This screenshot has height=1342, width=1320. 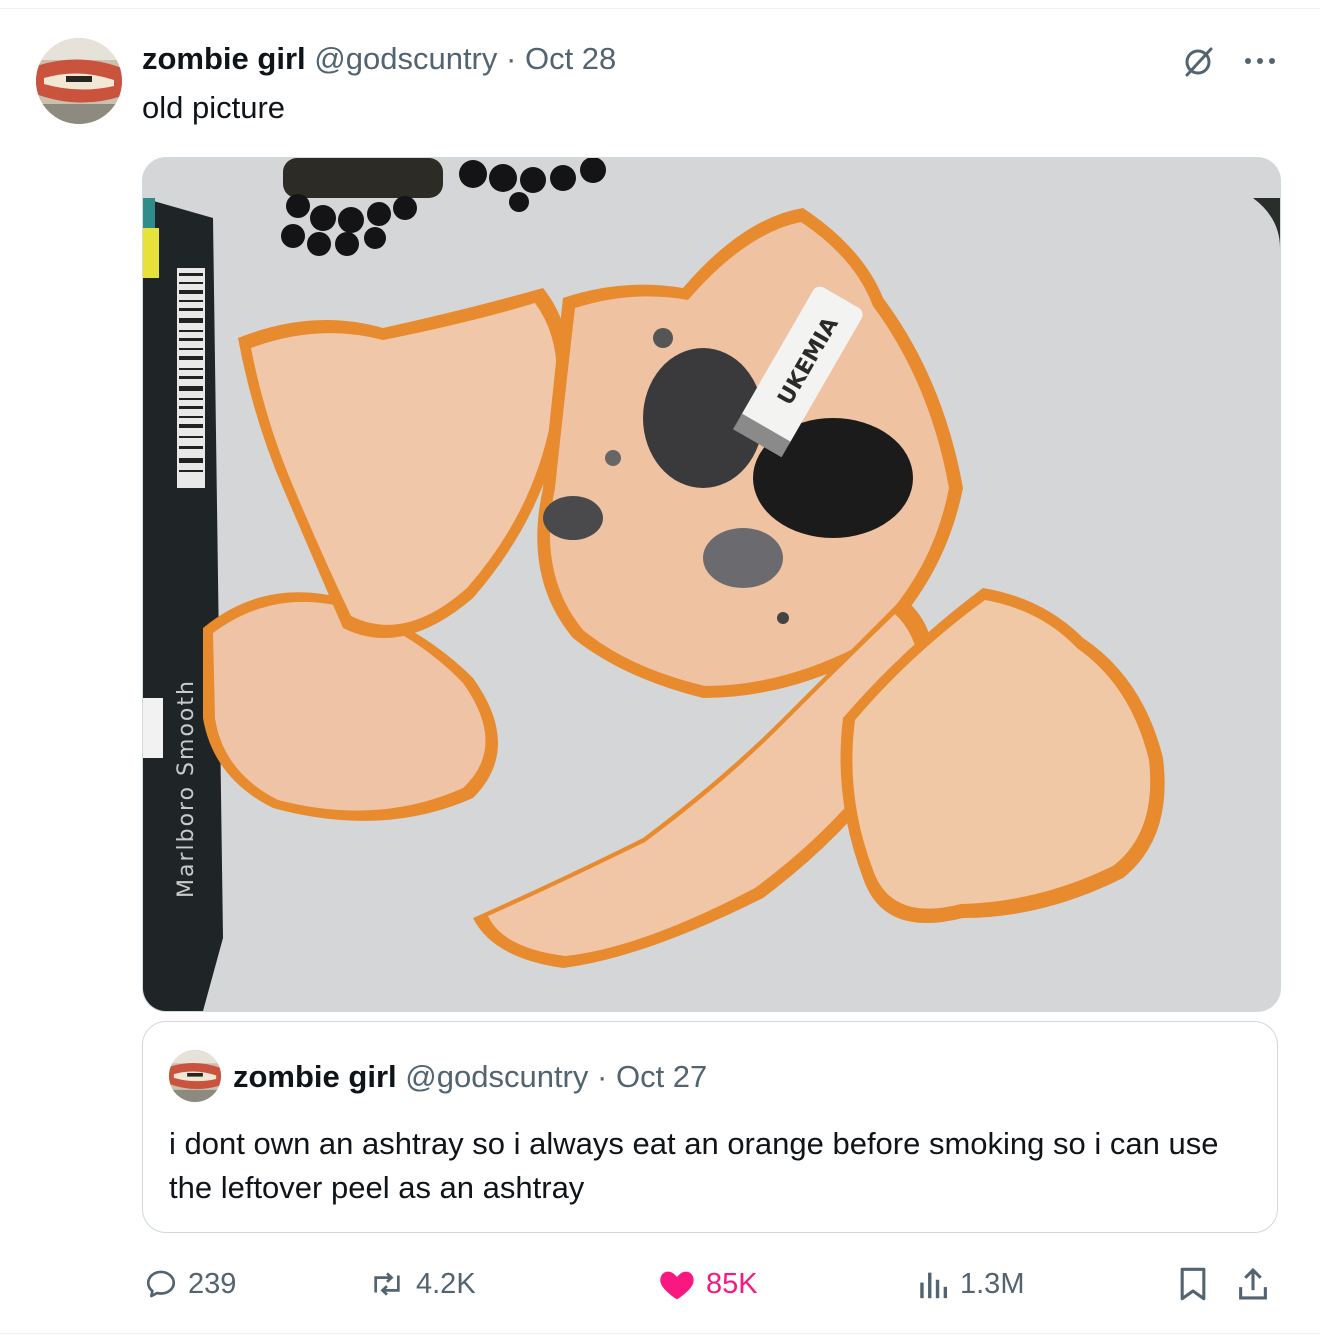 I want to click on quote-author-name: zombie girl, so click(x=315, y=1076).